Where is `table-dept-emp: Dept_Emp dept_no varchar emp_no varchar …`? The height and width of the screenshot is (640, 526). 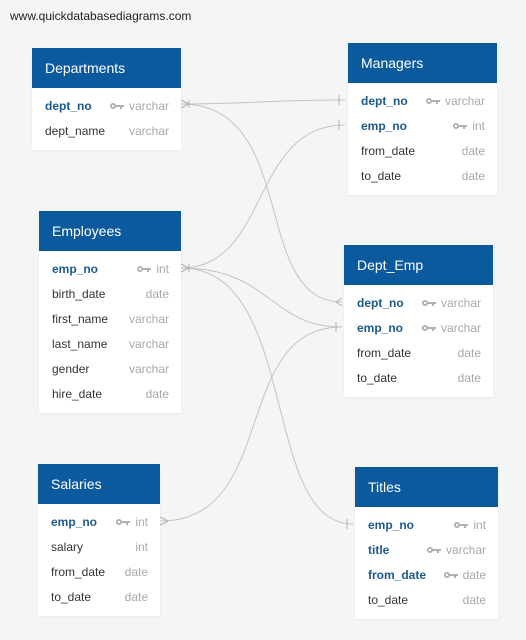 table-dept-emp: Dept_Emp dept_no varchar emp_no varchar … is located at coordinates (418, 321).